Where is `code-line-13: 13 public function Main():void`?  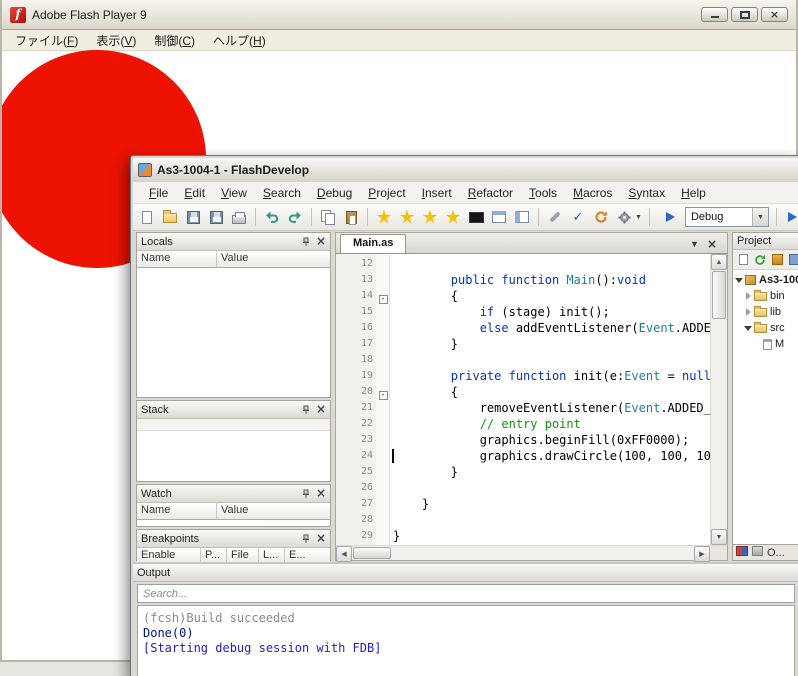
code-line-13: 13 public function Main():void is located at coordinates (523, 280).